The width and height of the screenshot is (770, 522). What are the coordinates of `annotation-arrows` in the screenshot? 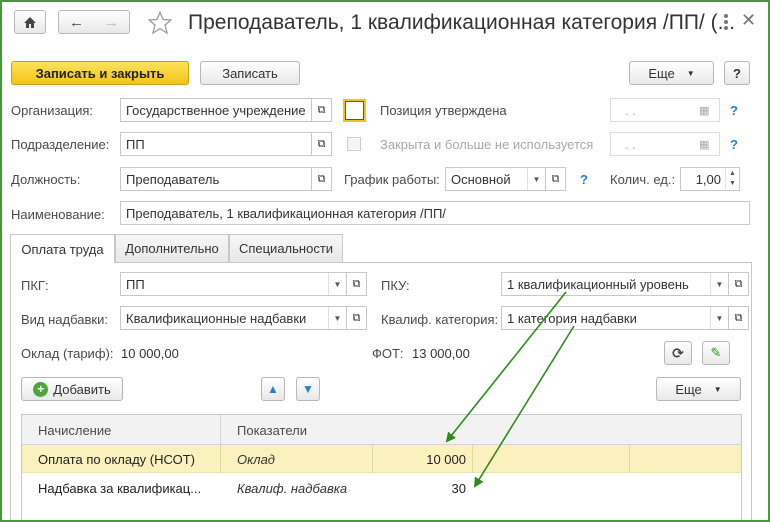 It's located at (510, 389).